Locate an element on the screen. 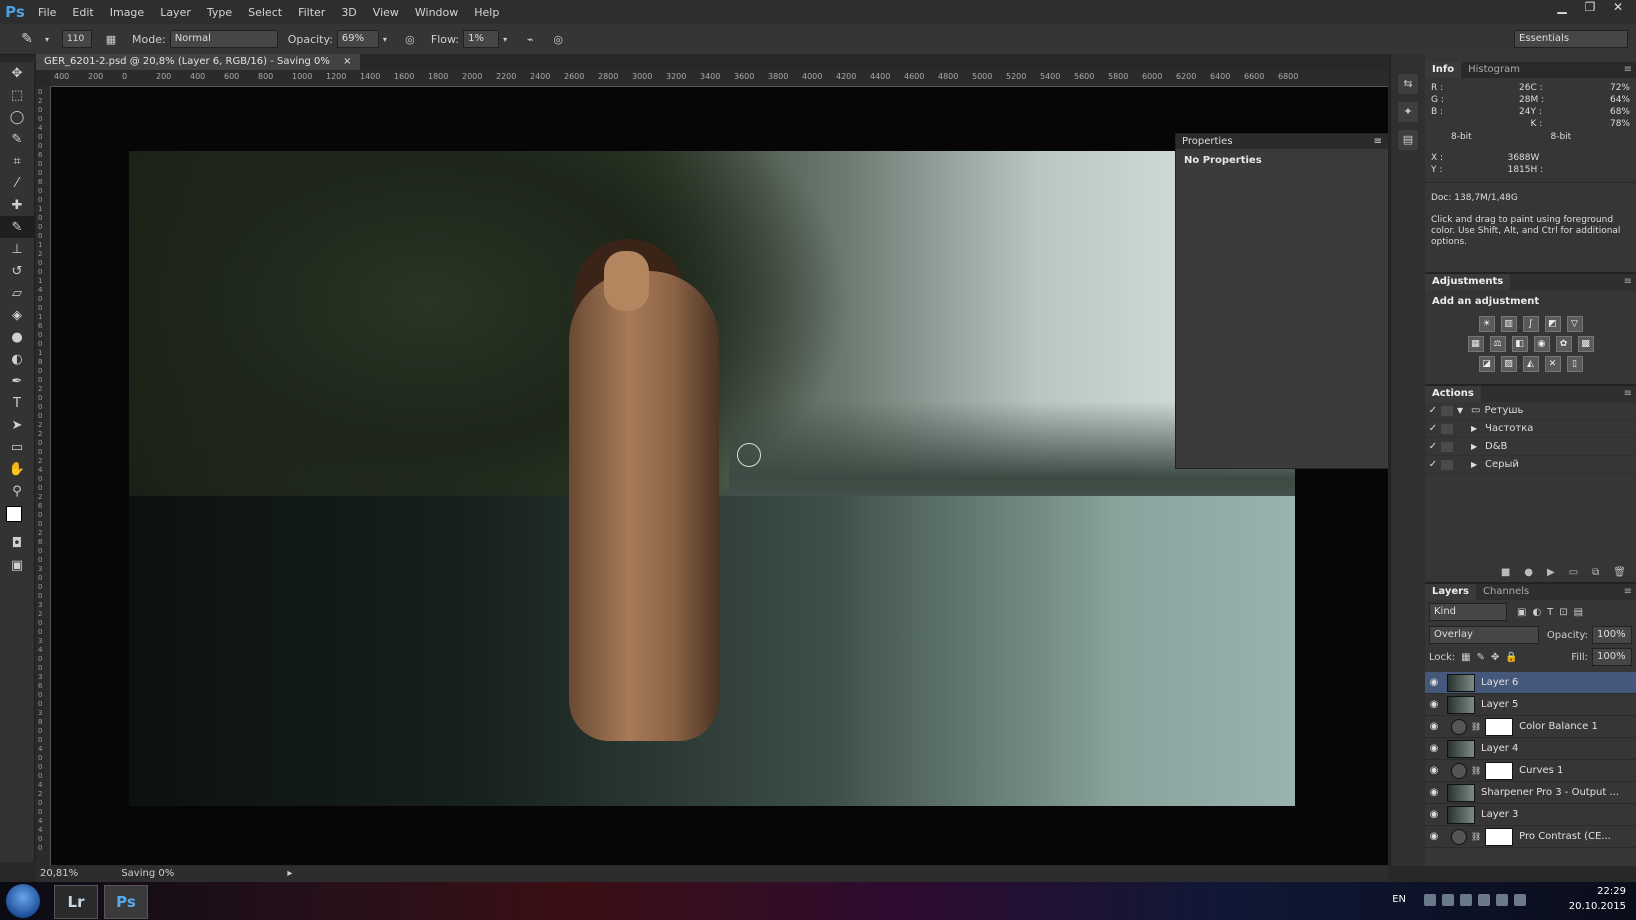 This screenshot has height=920, width=1636. menu-select: Select is located at coordinates (265, 12).